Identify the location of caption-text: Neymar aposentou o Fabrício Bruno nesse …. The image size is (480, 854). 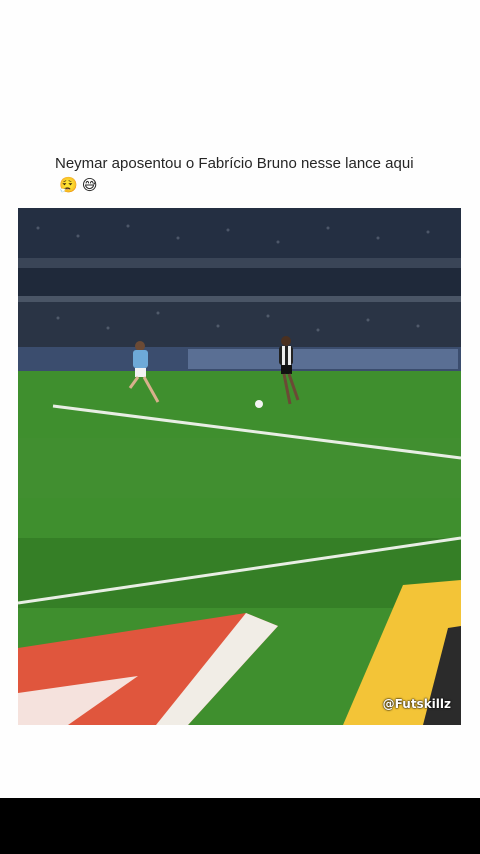
(234, 163).